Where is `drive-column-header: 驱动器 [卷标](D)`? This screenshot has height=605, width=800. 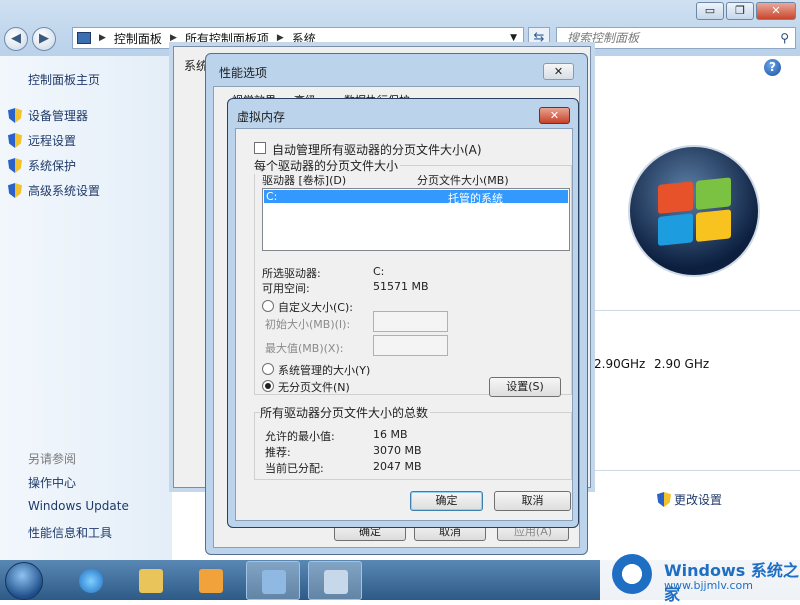
drive-column-header: 驱动器 [卷标](D) is located at coordinates (304, 180).